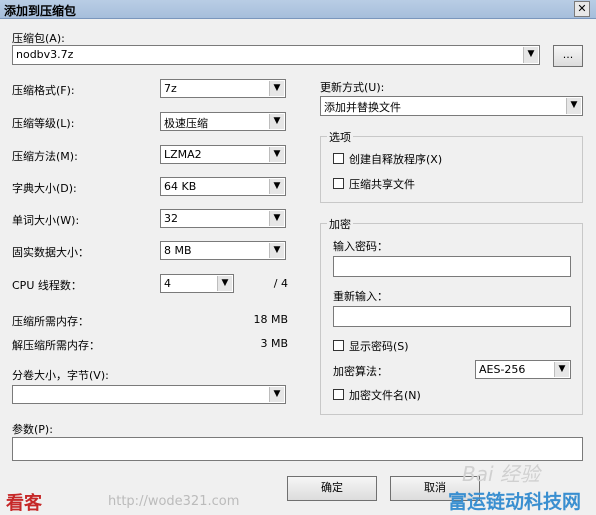  I want to click on mem-decompress-label: 解压缩所需内存：, so click(56, 345).